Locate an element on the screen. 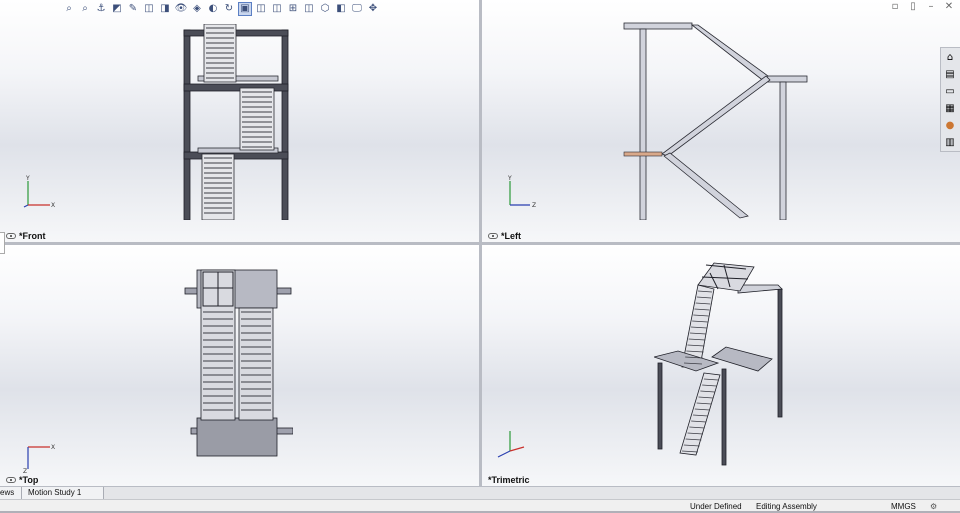 This screenshot has height=513, width=960. stair-left-drawing is located at coordinates (715, 121).